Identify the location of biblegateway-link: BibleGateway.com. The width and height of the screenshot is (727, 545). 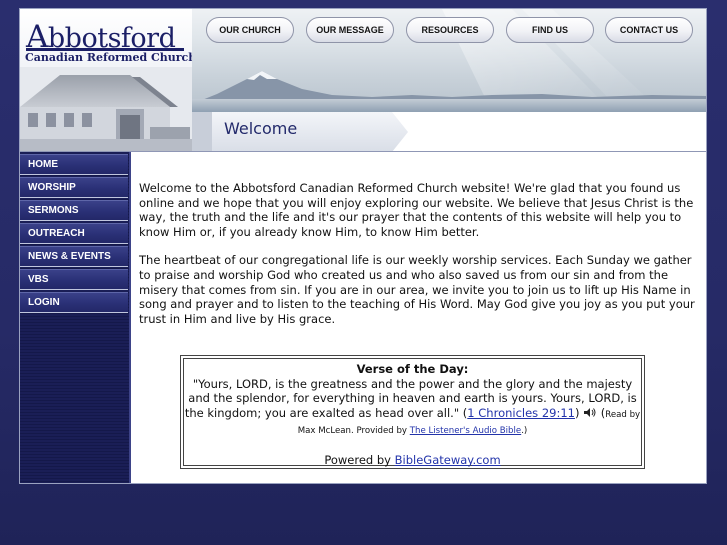
(448, 460).